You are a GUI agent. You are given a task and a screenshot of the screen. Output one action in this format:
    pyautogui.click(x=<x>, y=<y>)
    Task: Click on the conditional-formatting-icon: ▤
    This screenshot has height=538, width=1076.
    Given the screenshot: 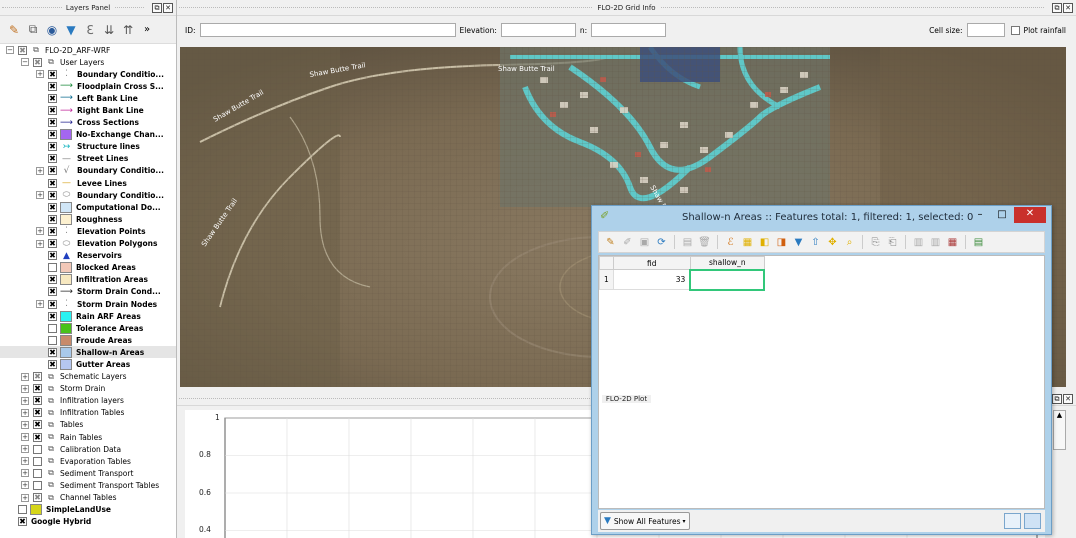 What is the action you would take?
    pyautogui.click(x=978, y=242)
    